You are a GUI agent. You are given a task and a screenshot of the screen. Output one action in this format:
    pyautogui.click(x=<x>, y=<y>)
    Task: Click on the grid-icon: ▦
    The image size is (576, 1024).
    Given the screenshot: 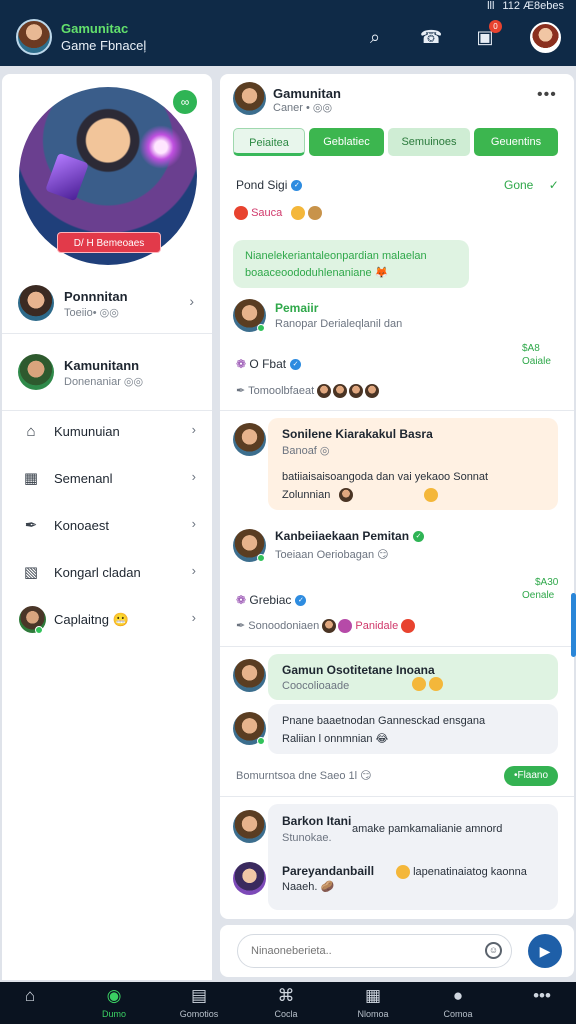 What is the action you would take?
    pyautogui.click(x=373, y=995)
    